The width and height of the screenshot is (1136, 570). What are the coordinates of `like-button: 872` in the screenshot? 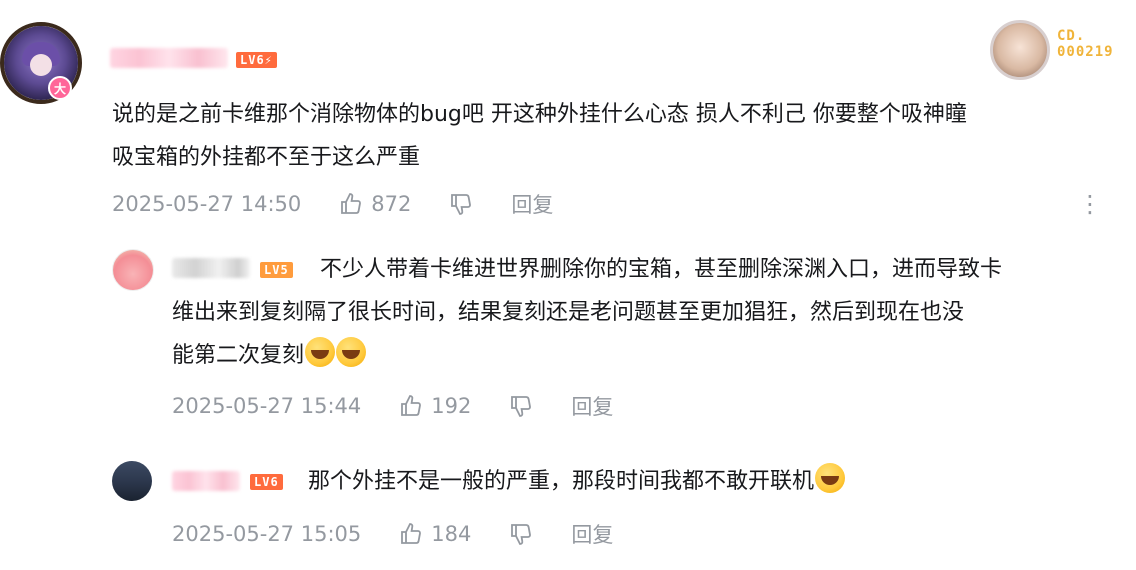 It's located at (375, 204).